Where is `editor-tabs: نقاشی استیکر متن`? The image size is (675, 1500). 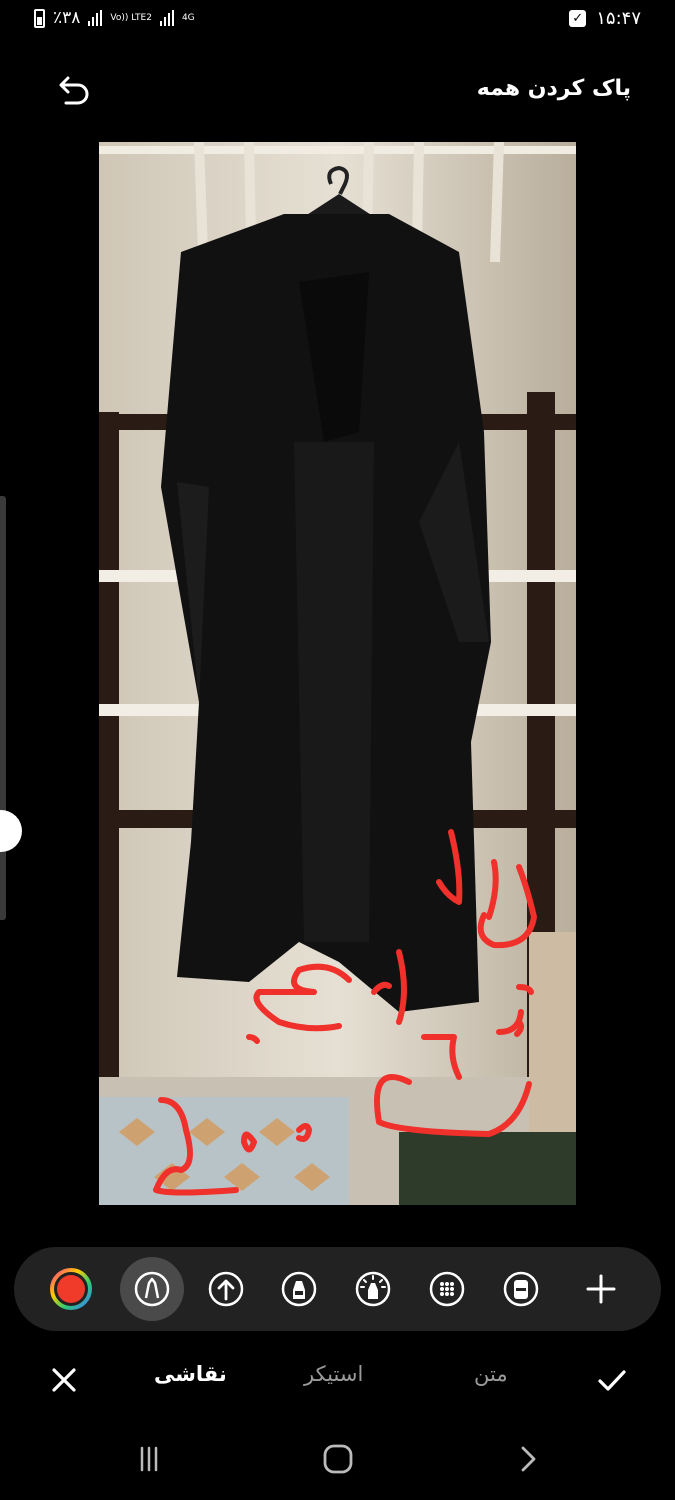 editor-tabs: نقاشی استیکر متن is located at coordinates (337, 1380).